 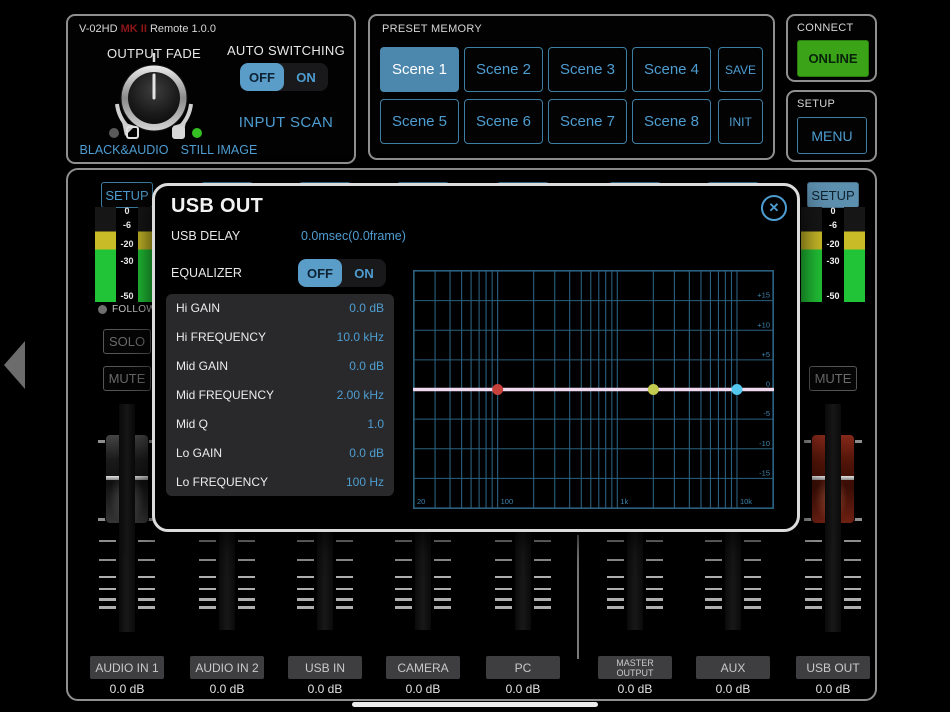 What do you see at coordinates (740, 121) in the screenshot?
I see `init-button: INIT` at bounding box center [740, 121].